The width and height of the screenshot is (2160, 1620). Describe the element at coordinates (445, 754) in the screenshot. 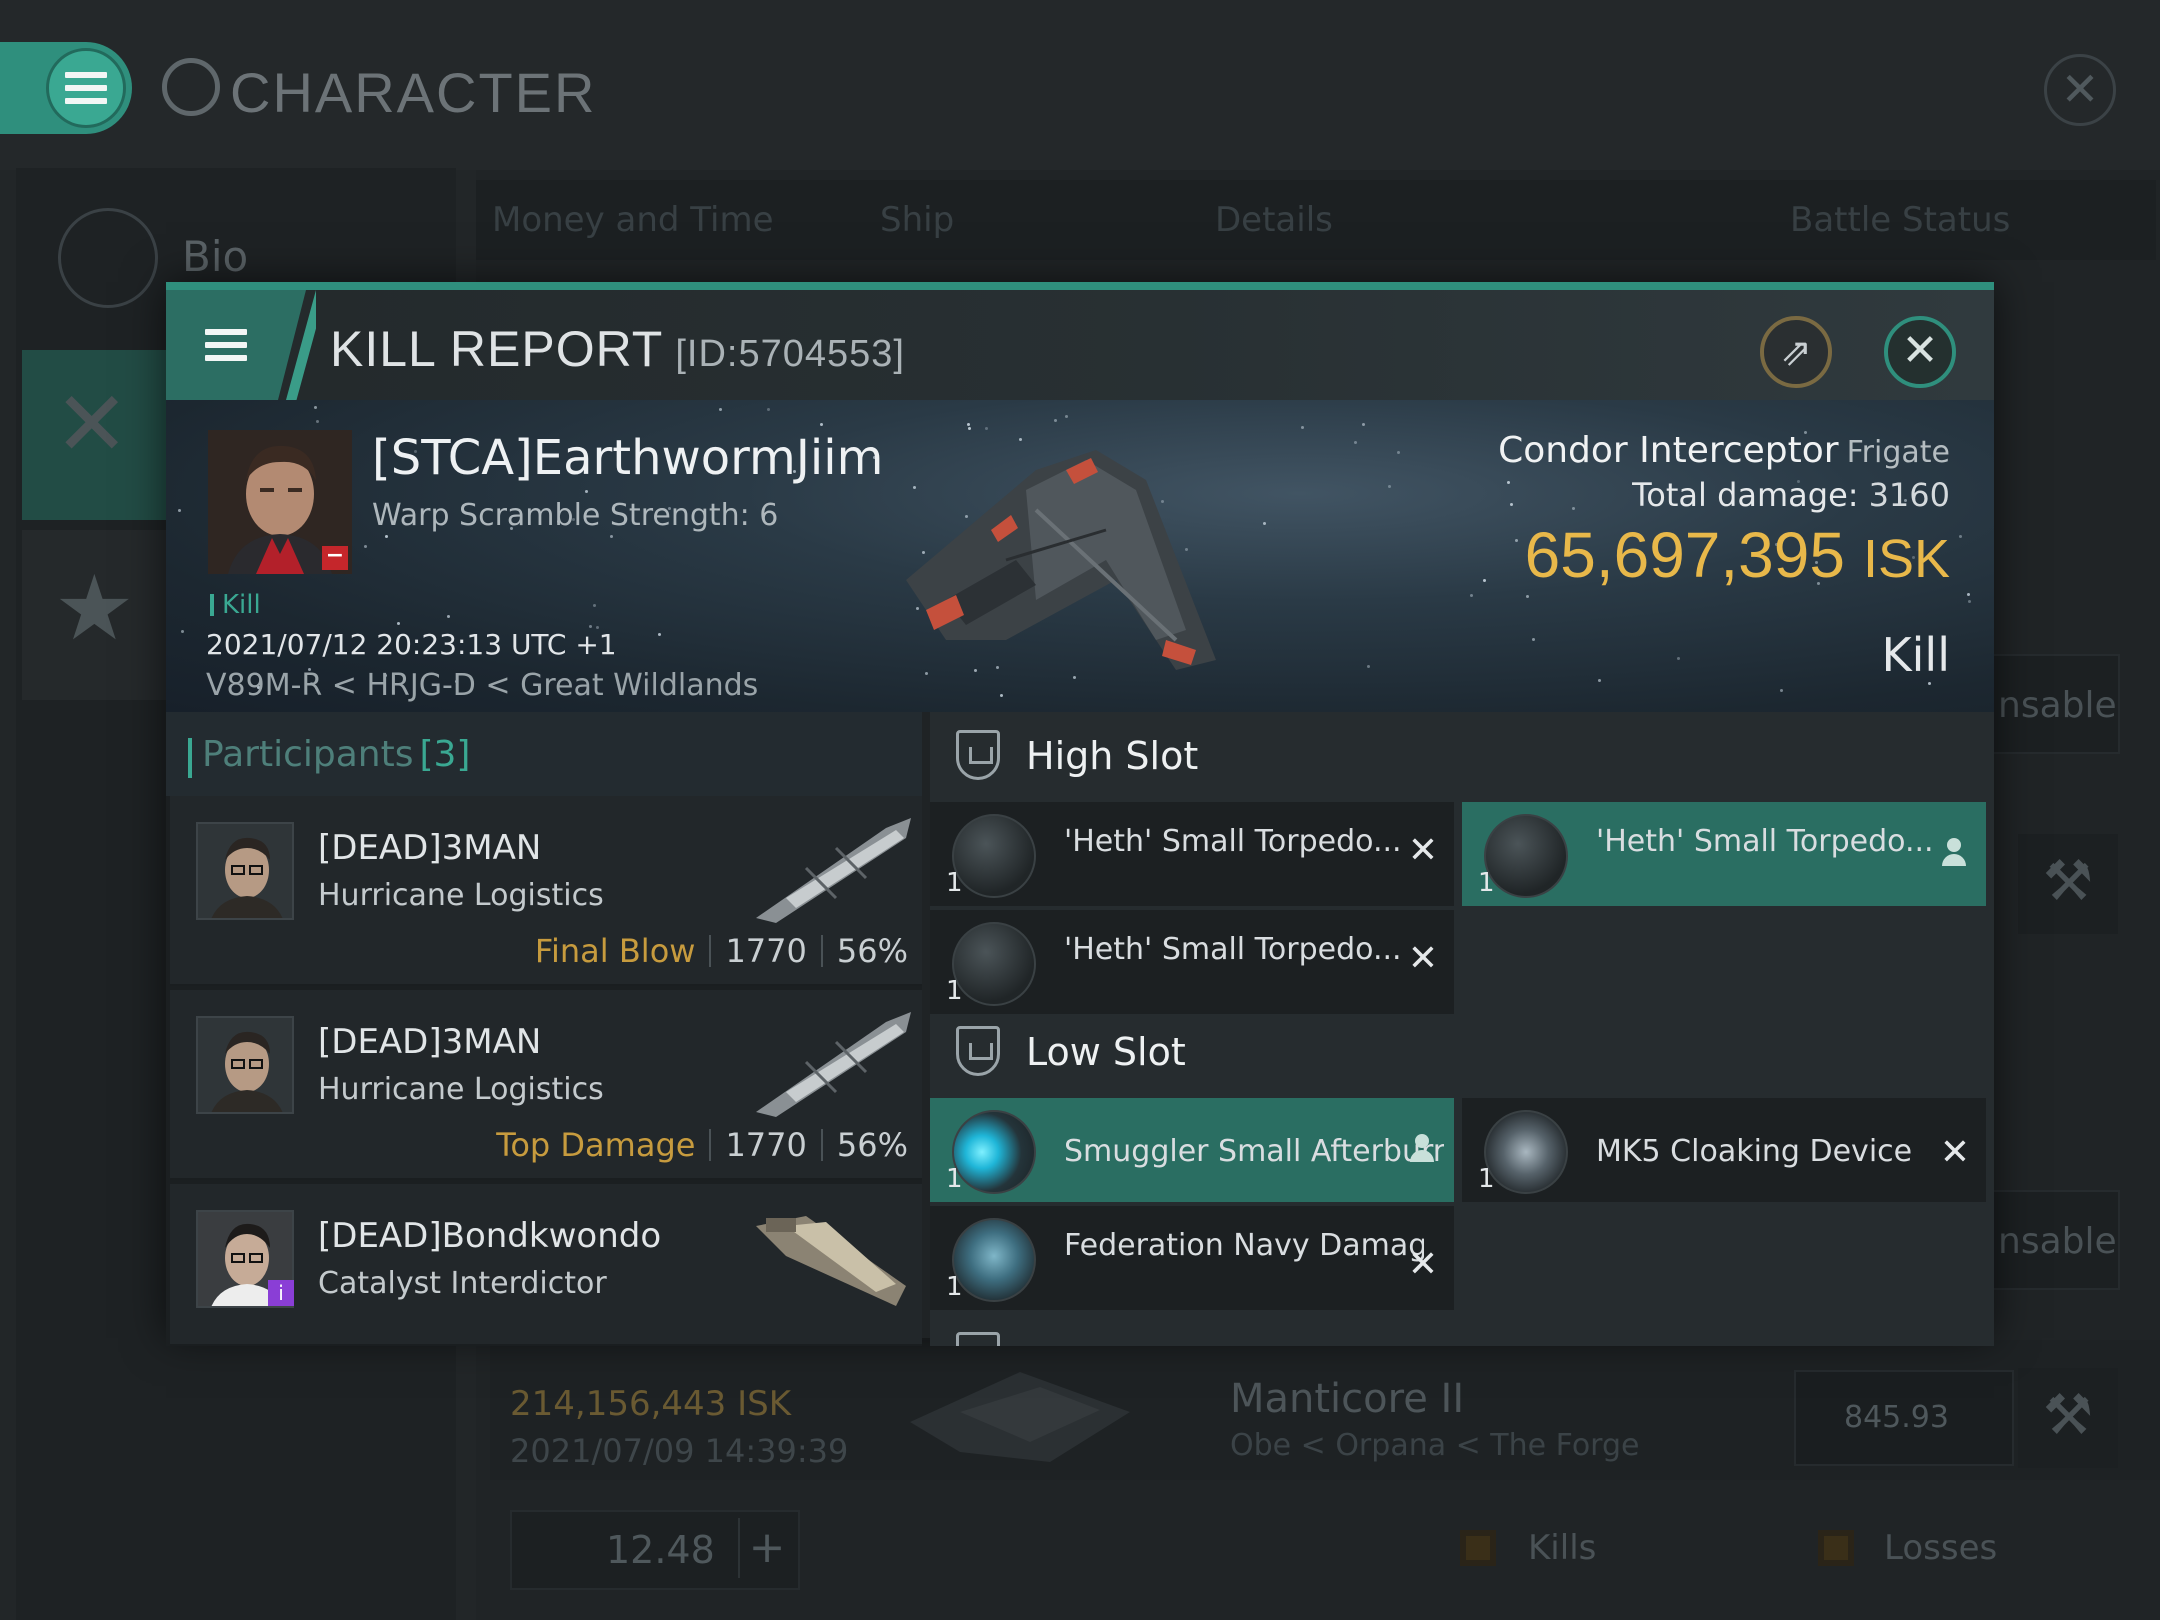

I see `participants-count: [3]` at that location.